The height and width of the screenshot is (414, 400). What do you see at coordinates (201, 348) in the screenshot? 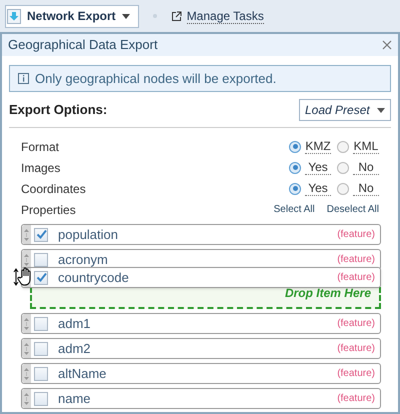
I see `property-item: adm2 (feature)` at bounding box center [201, 348].